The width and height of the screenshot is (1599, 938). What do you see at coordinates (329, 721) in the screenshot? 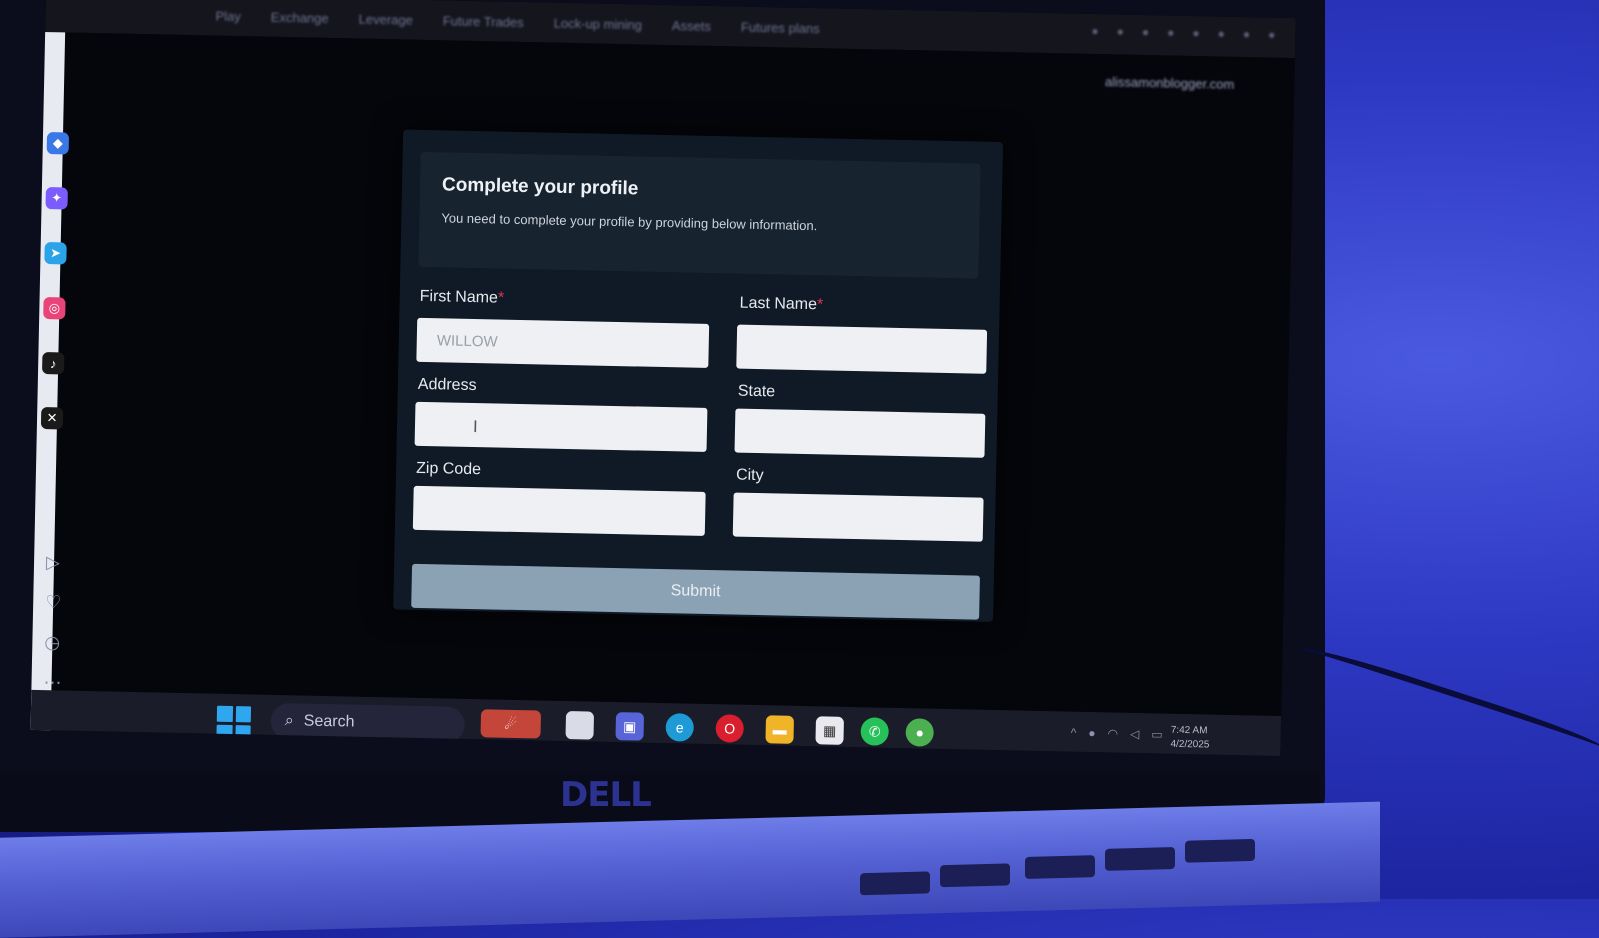
I see `search-label: Search` at bounding box center [329, 721].